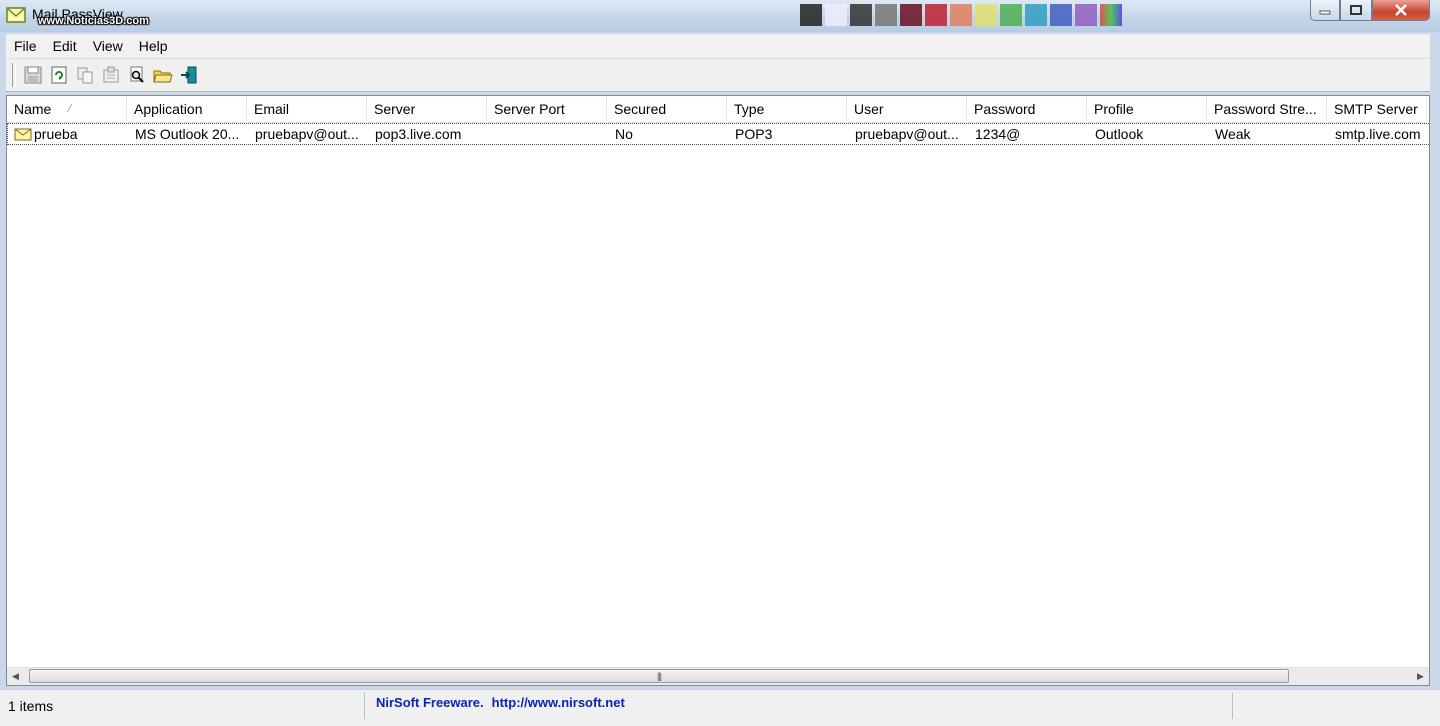 This screenshot has width=1440, height=726. I want to click on toolbar-grip, so click(14, 75).